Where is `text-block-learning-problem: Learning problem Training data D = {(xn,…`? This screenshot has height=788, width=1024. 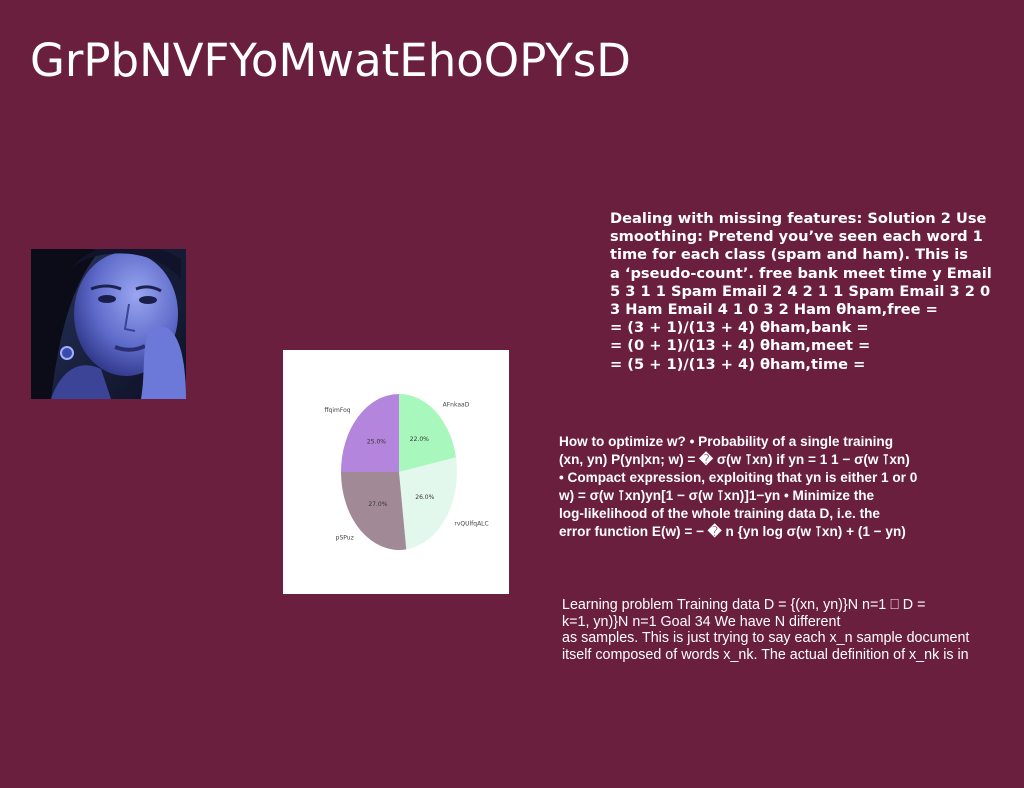 text-block-learning-problem: Learning problem Training data D = {(xn,… is located at coordinates (792, 630).